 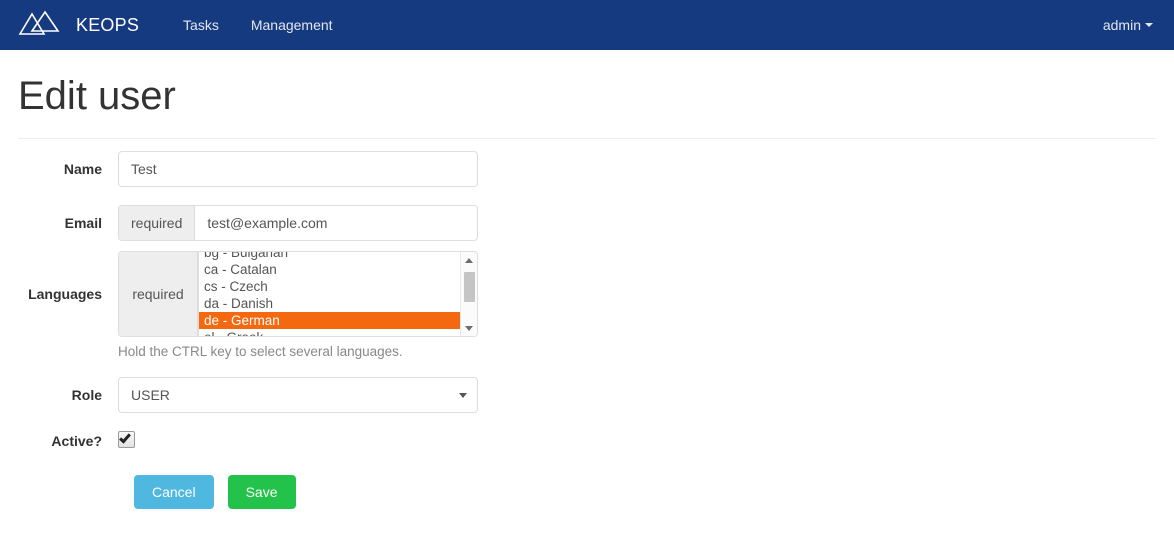 I want to click on active-checkbox, so click(x=126, y=439).